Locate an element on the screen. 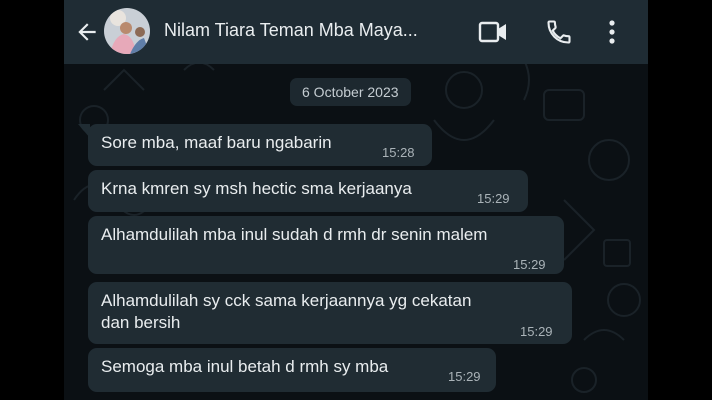  video-call-icon is located at coordinates (493, 32).